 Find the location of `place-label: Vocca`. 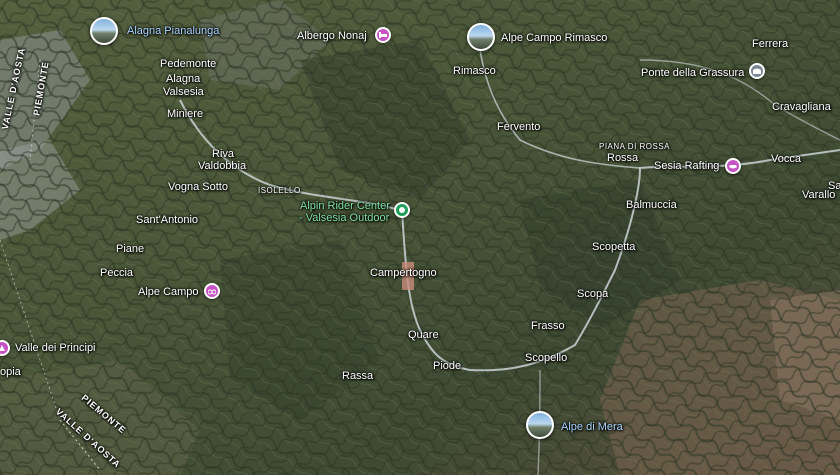

place-label: Vocca is located at coordinates (786, 159).